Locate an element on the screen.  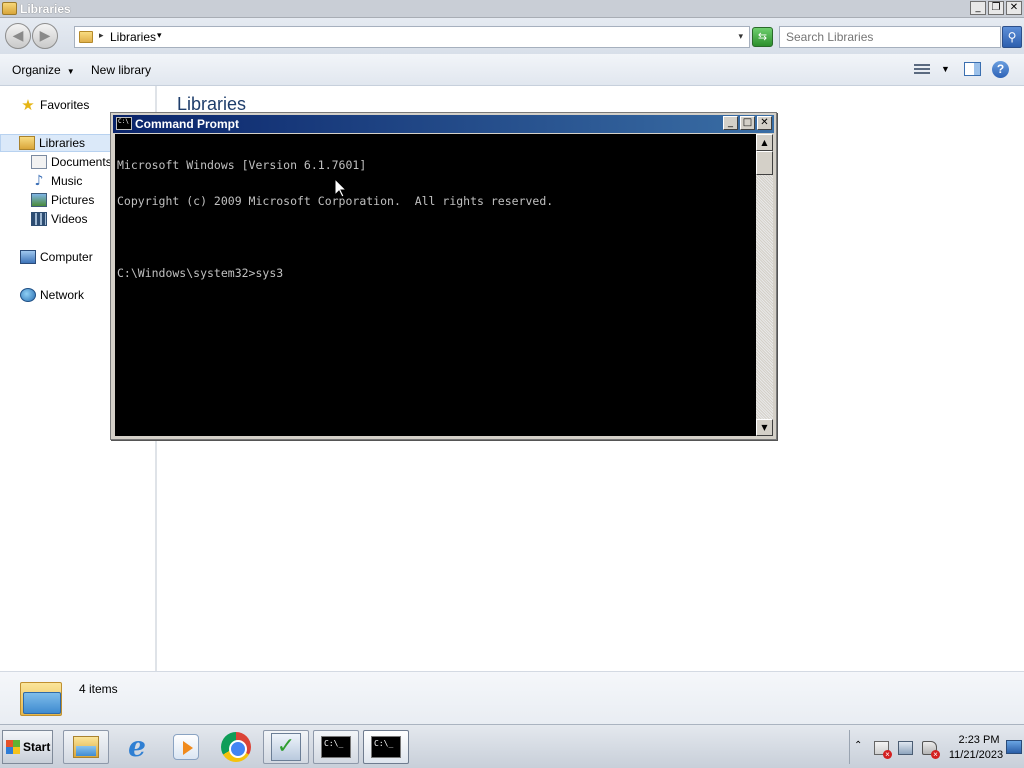
search-box is located at coordinates (890, 37).